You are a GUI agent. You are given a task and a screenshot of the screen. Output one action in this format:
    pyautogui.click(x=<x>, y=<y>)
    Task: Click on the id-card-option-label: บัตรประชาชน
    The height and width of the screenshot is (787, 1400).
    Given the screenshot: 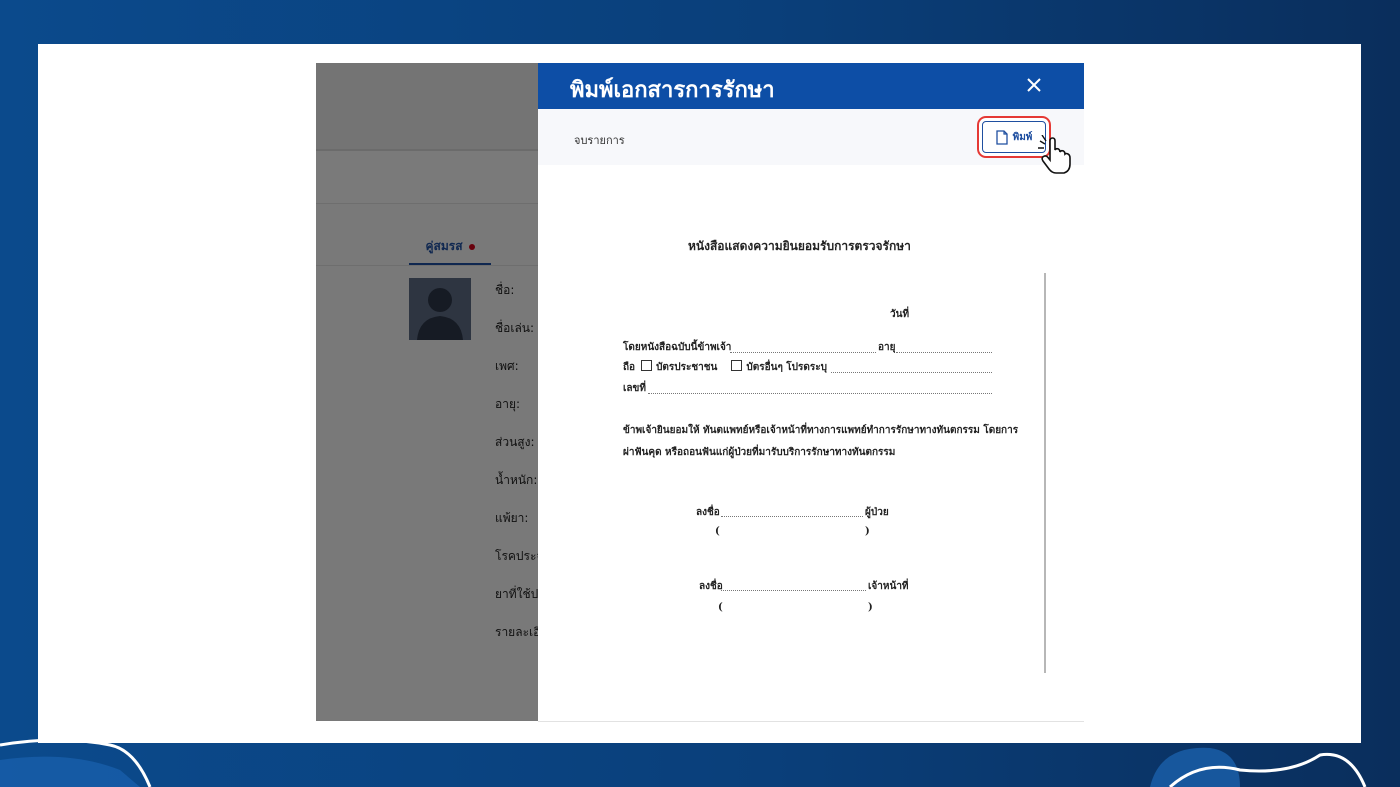 What is the action you would take?
    pyautogui.click(x=687, y=367)
    